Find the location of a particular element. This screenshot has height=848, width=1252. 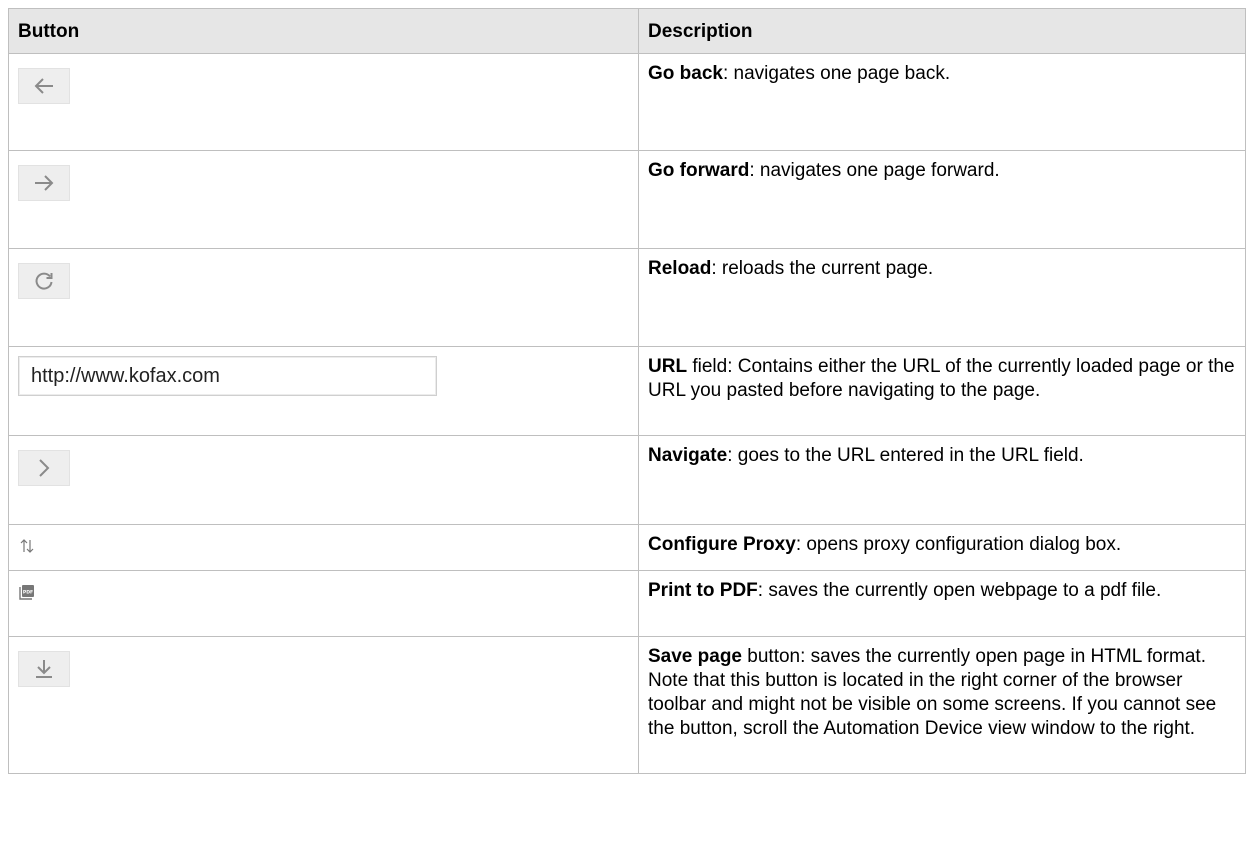

description-text: : reloads the current page. is located at coordinates (822, 268).